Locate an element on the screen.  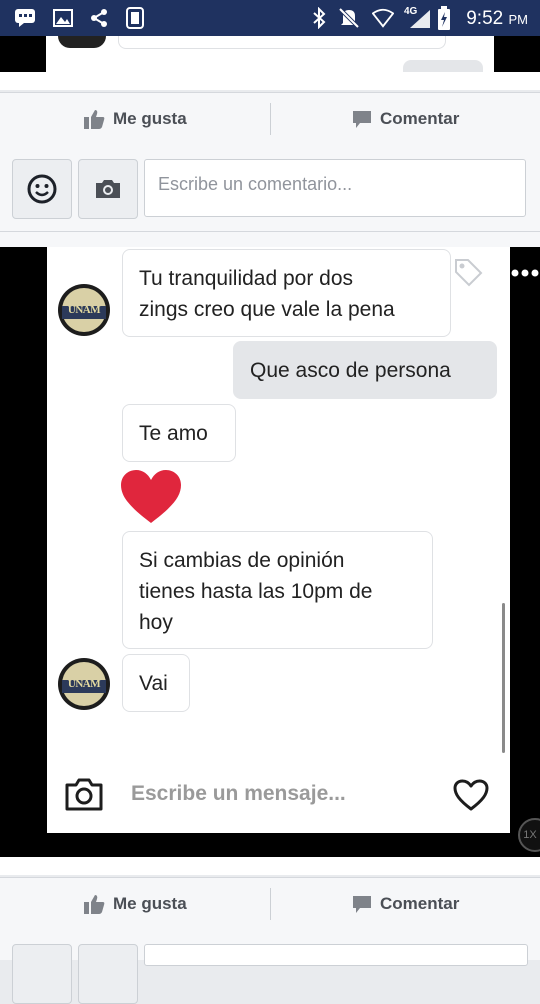
clock: 9:52 PM is located at coordinates (497, 19).